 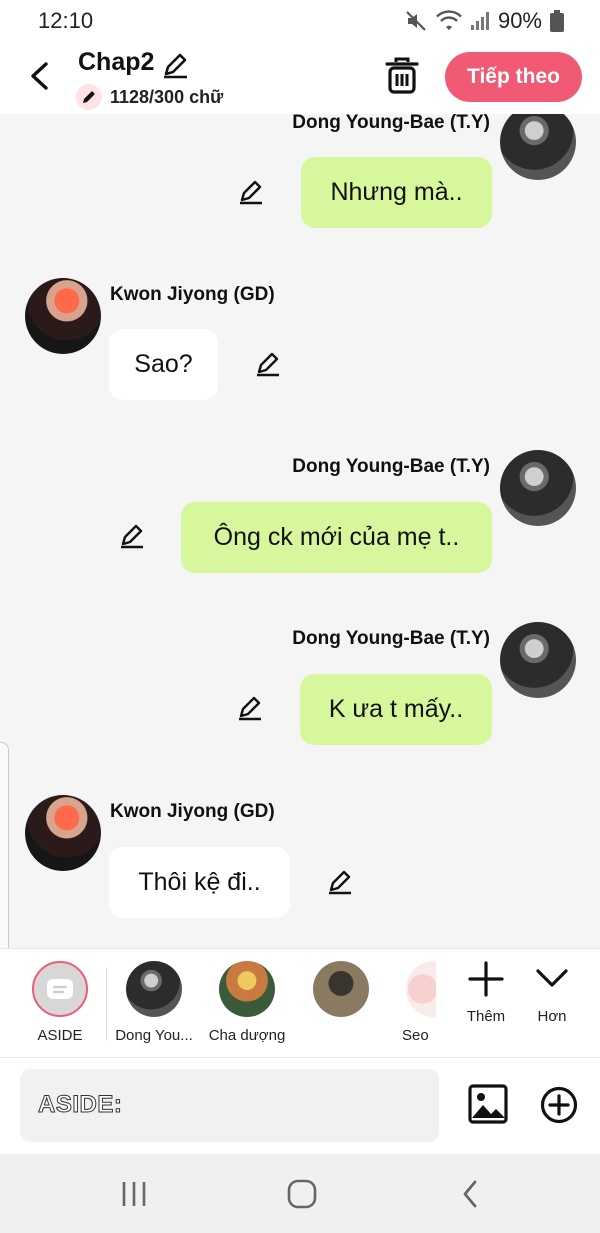 I want to click on system-nav-bar, so click(x=300, y=1193).